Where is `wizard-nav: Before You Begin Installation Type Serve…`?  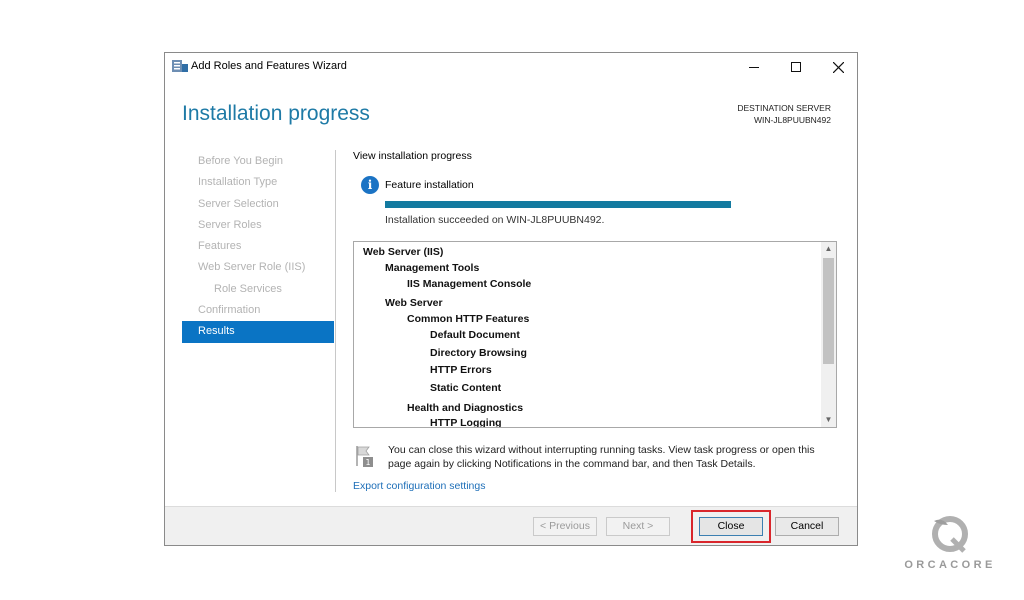 wizard-nav: Before You Begin Installation Type Serve… is located at coordinates (258, 247).